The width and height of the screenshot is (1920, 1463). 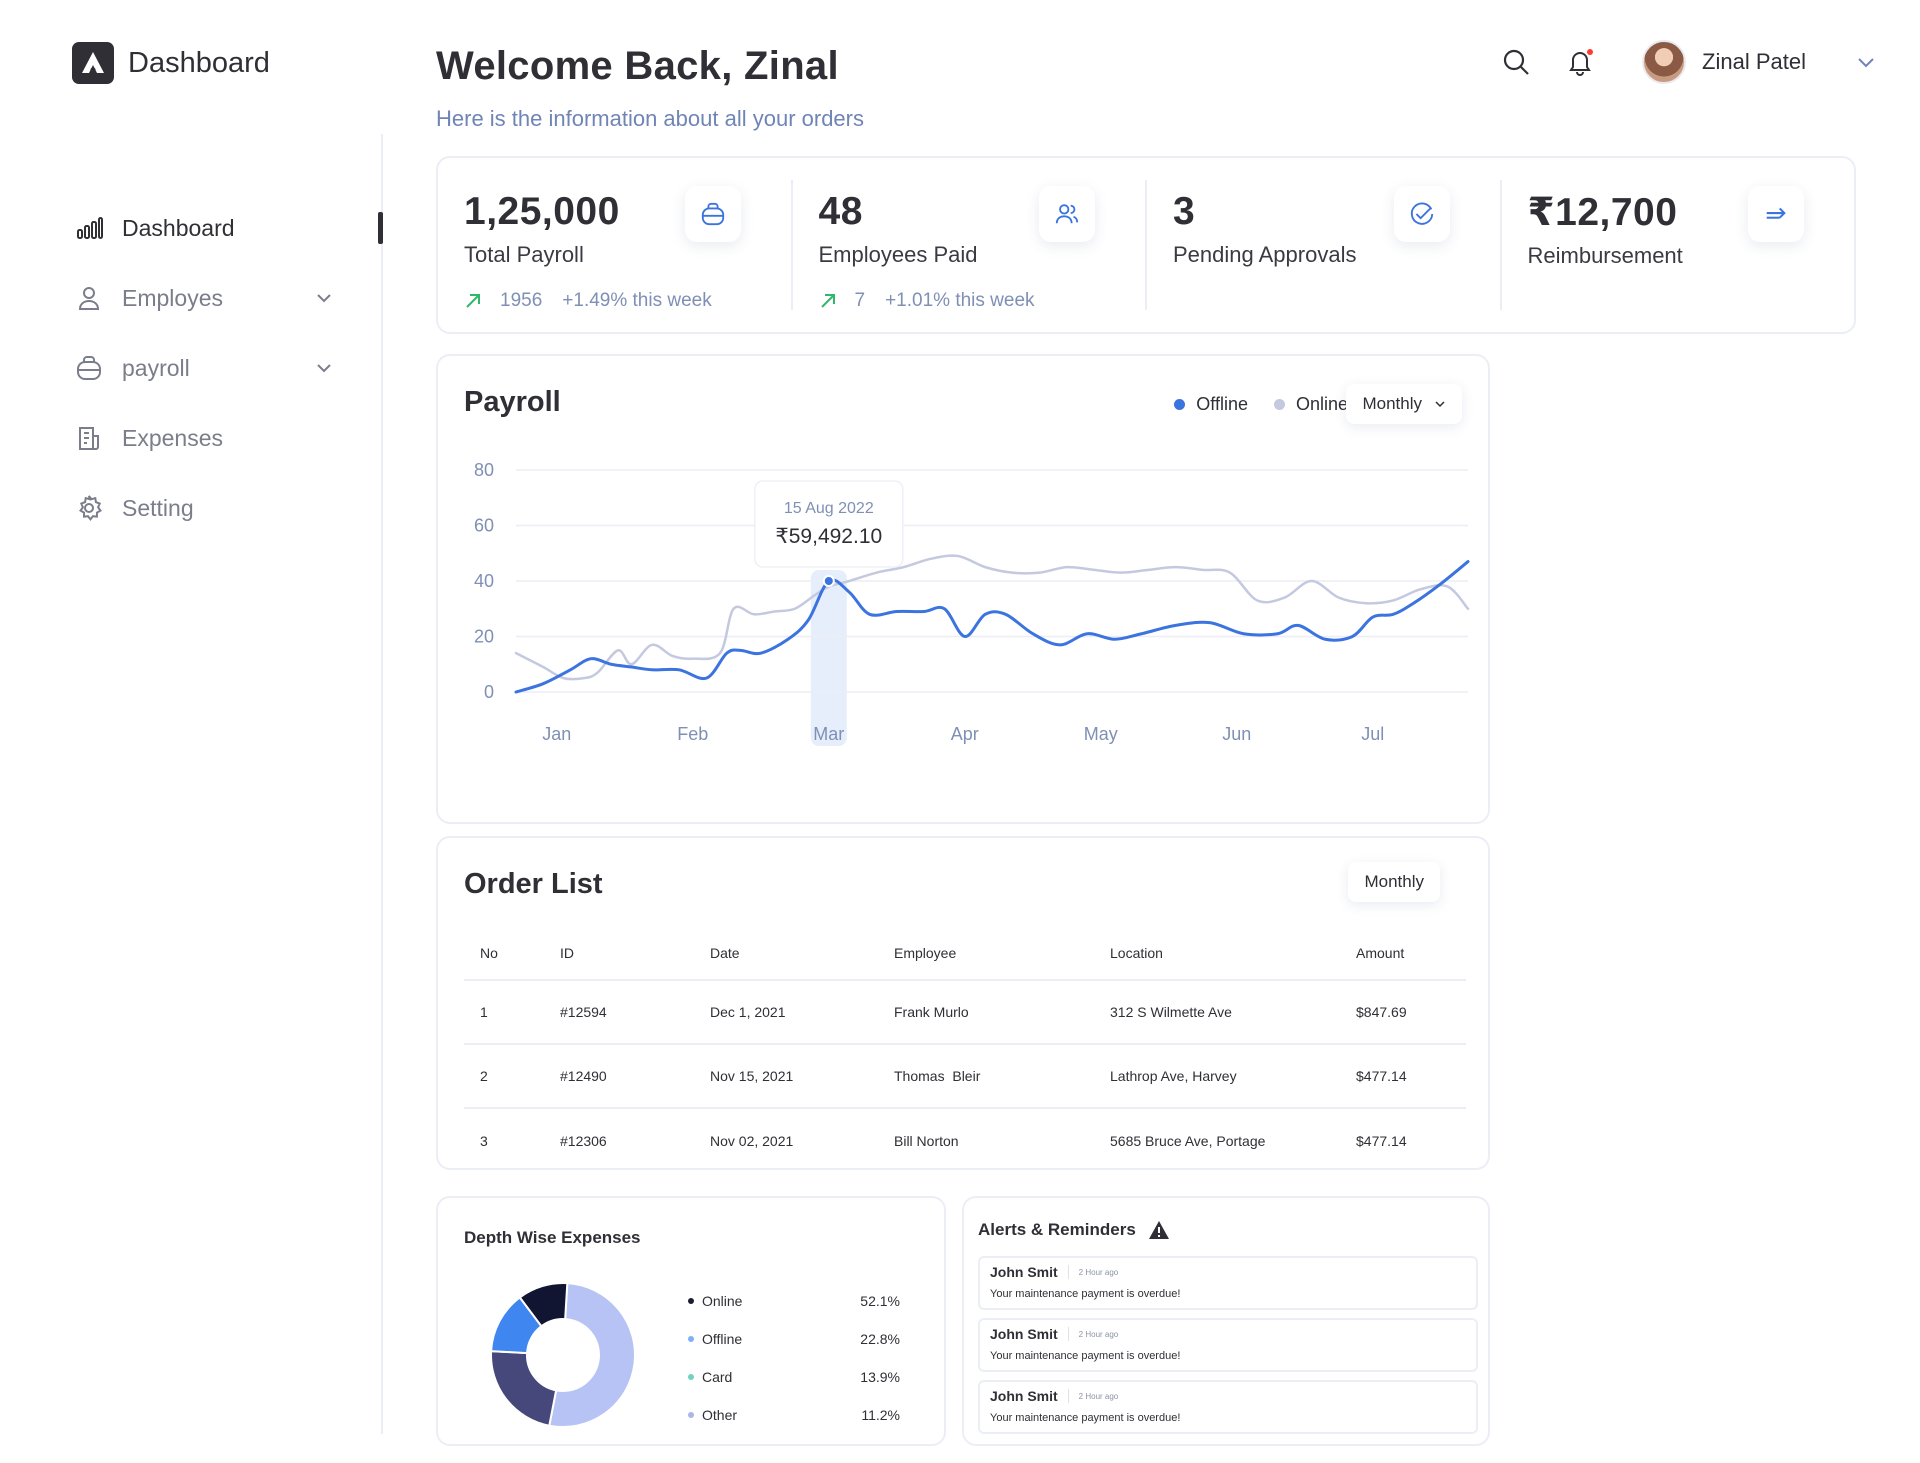 I want to click on expense-label: Online, so click(x=722, y=1301).